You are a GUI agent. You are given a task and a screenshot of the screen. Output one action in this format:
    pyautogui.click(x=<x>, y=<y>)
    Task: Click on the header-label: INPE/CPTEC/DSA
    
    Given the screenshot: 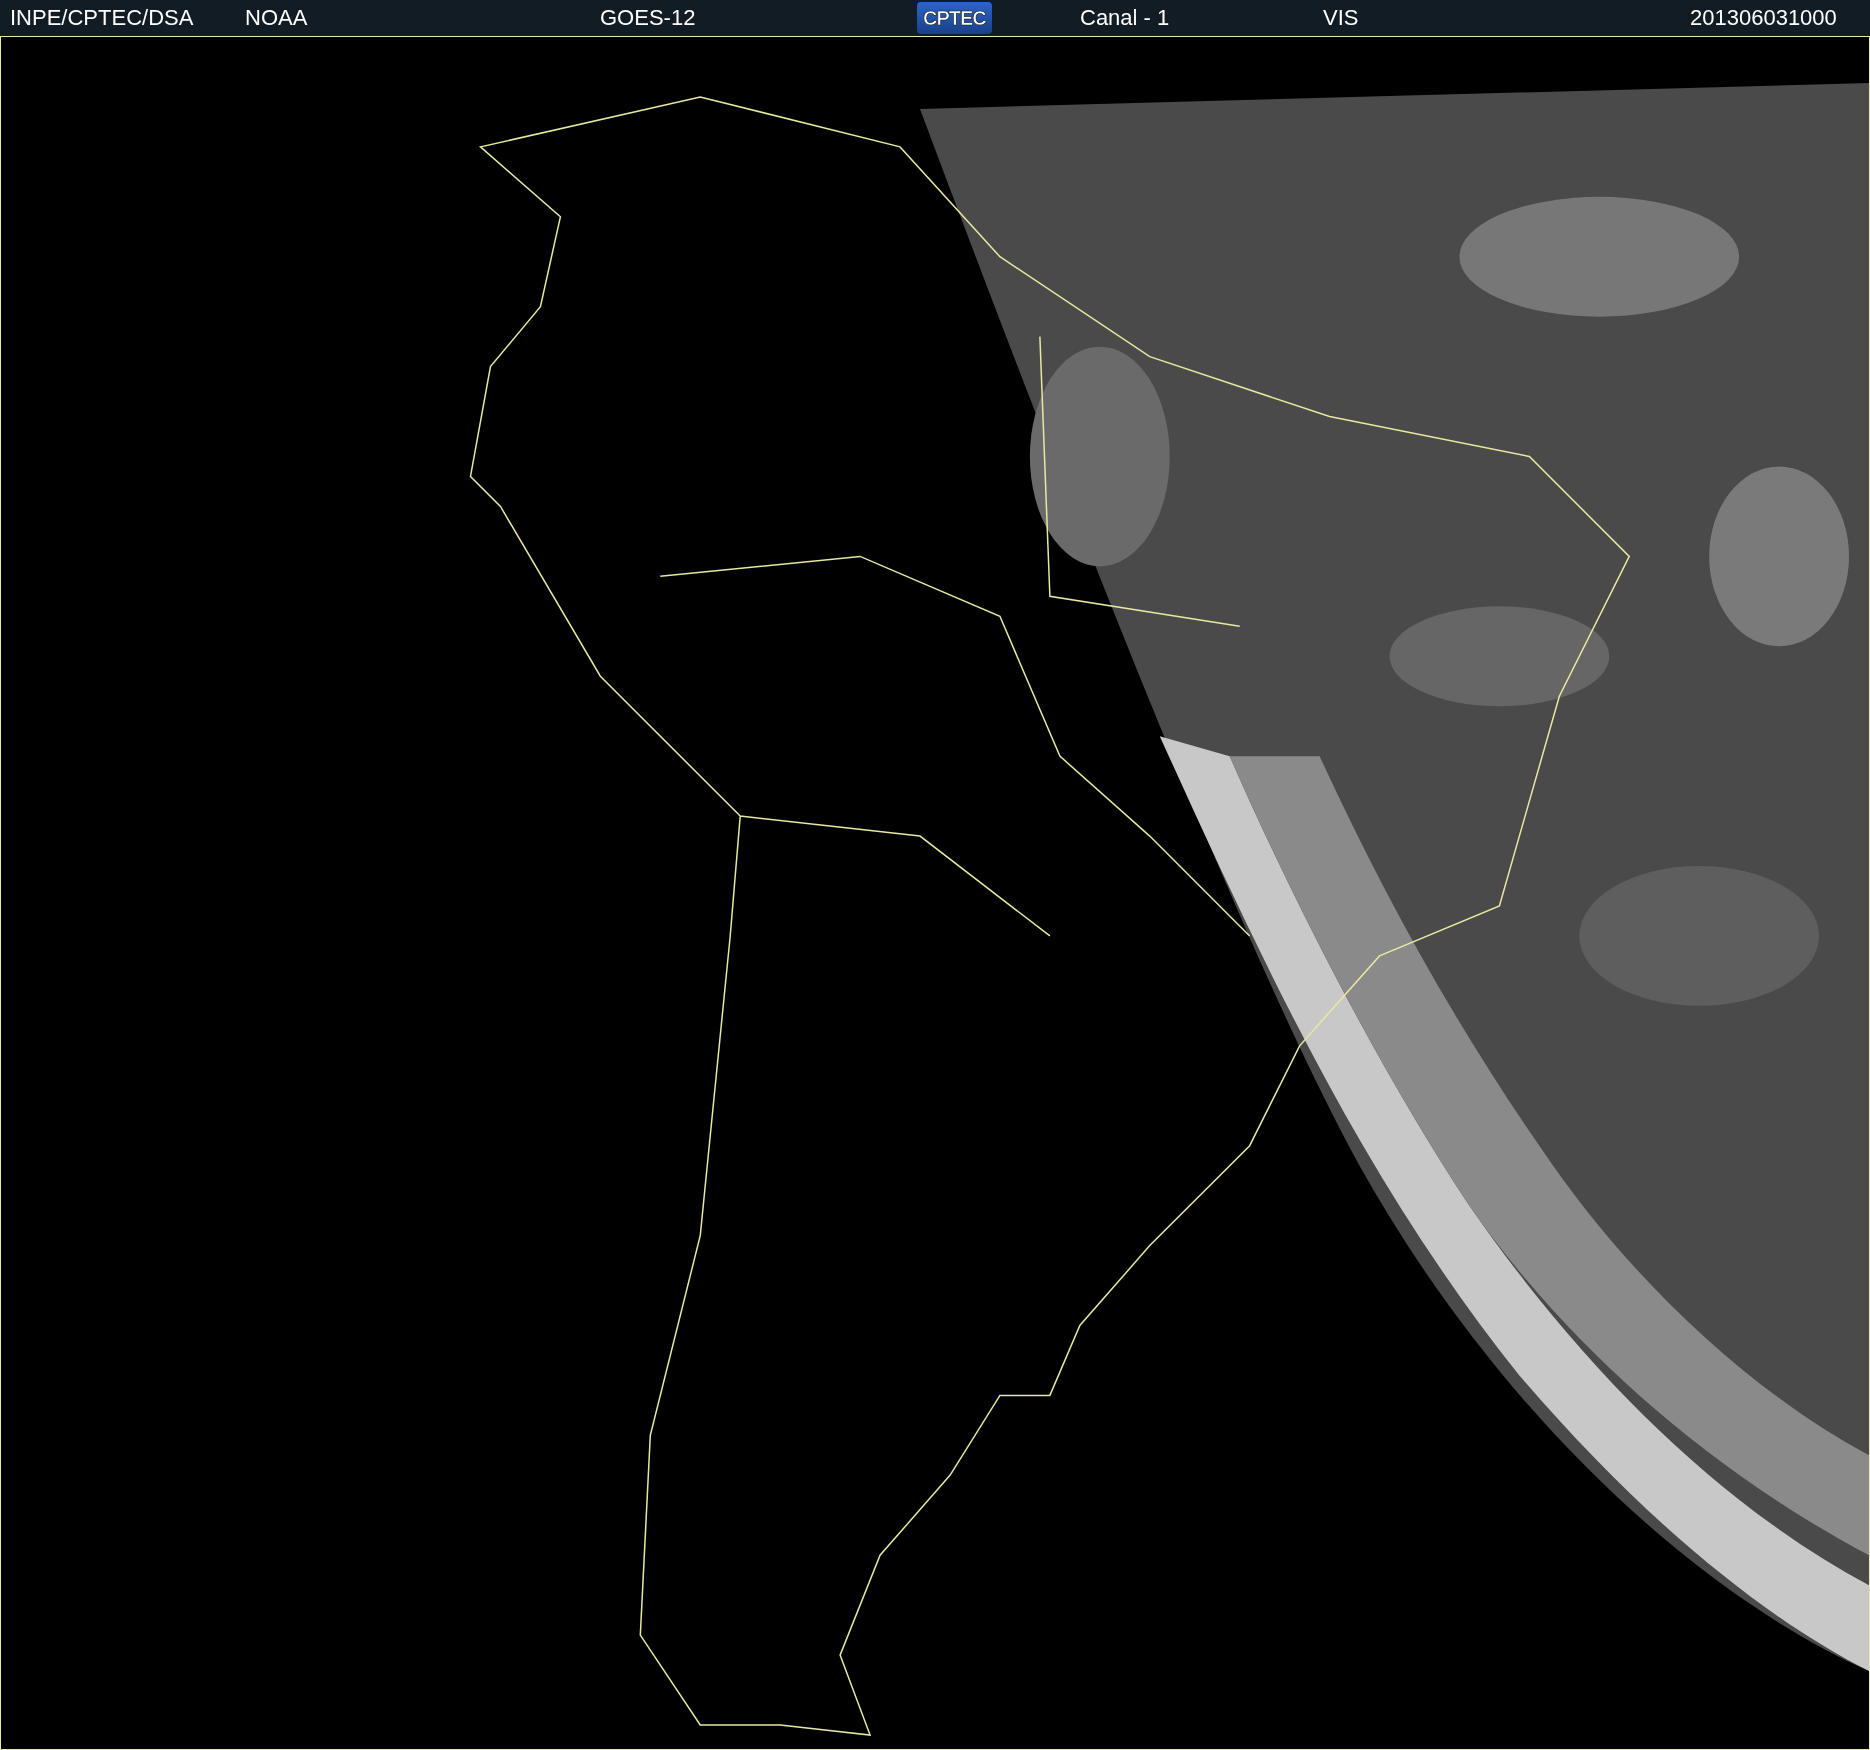 What is the action you would take?
    pyautogui.click(x=102, y=18)
    